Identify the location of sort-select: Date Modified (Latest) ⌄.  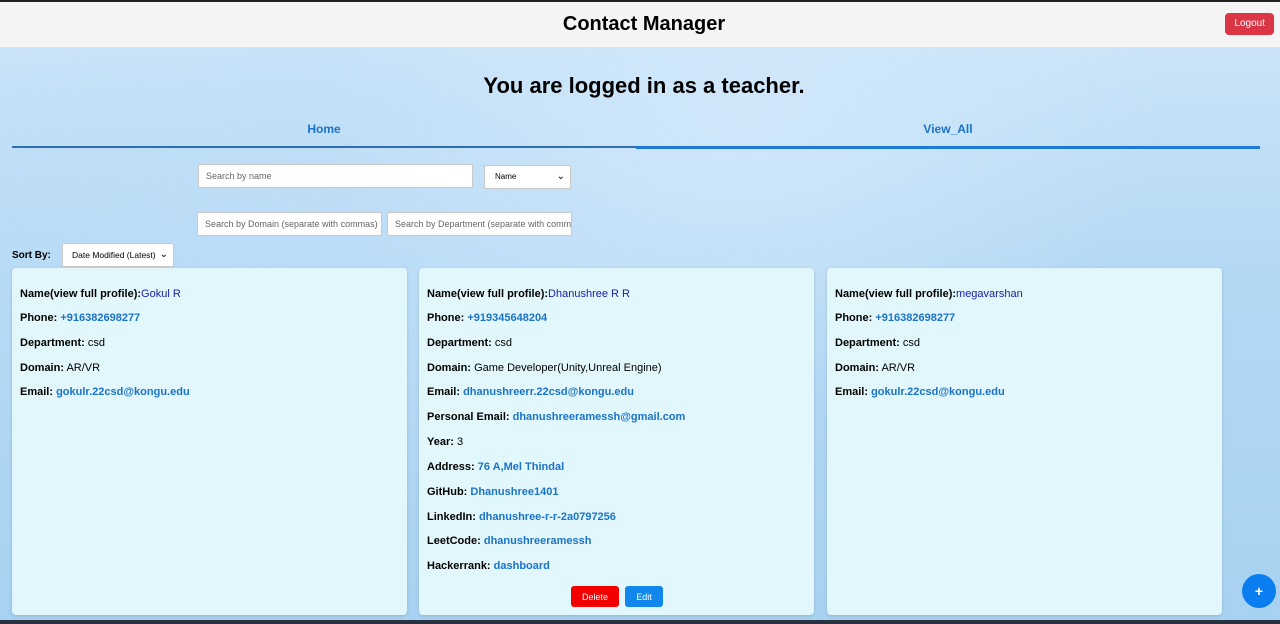
(118, 255).